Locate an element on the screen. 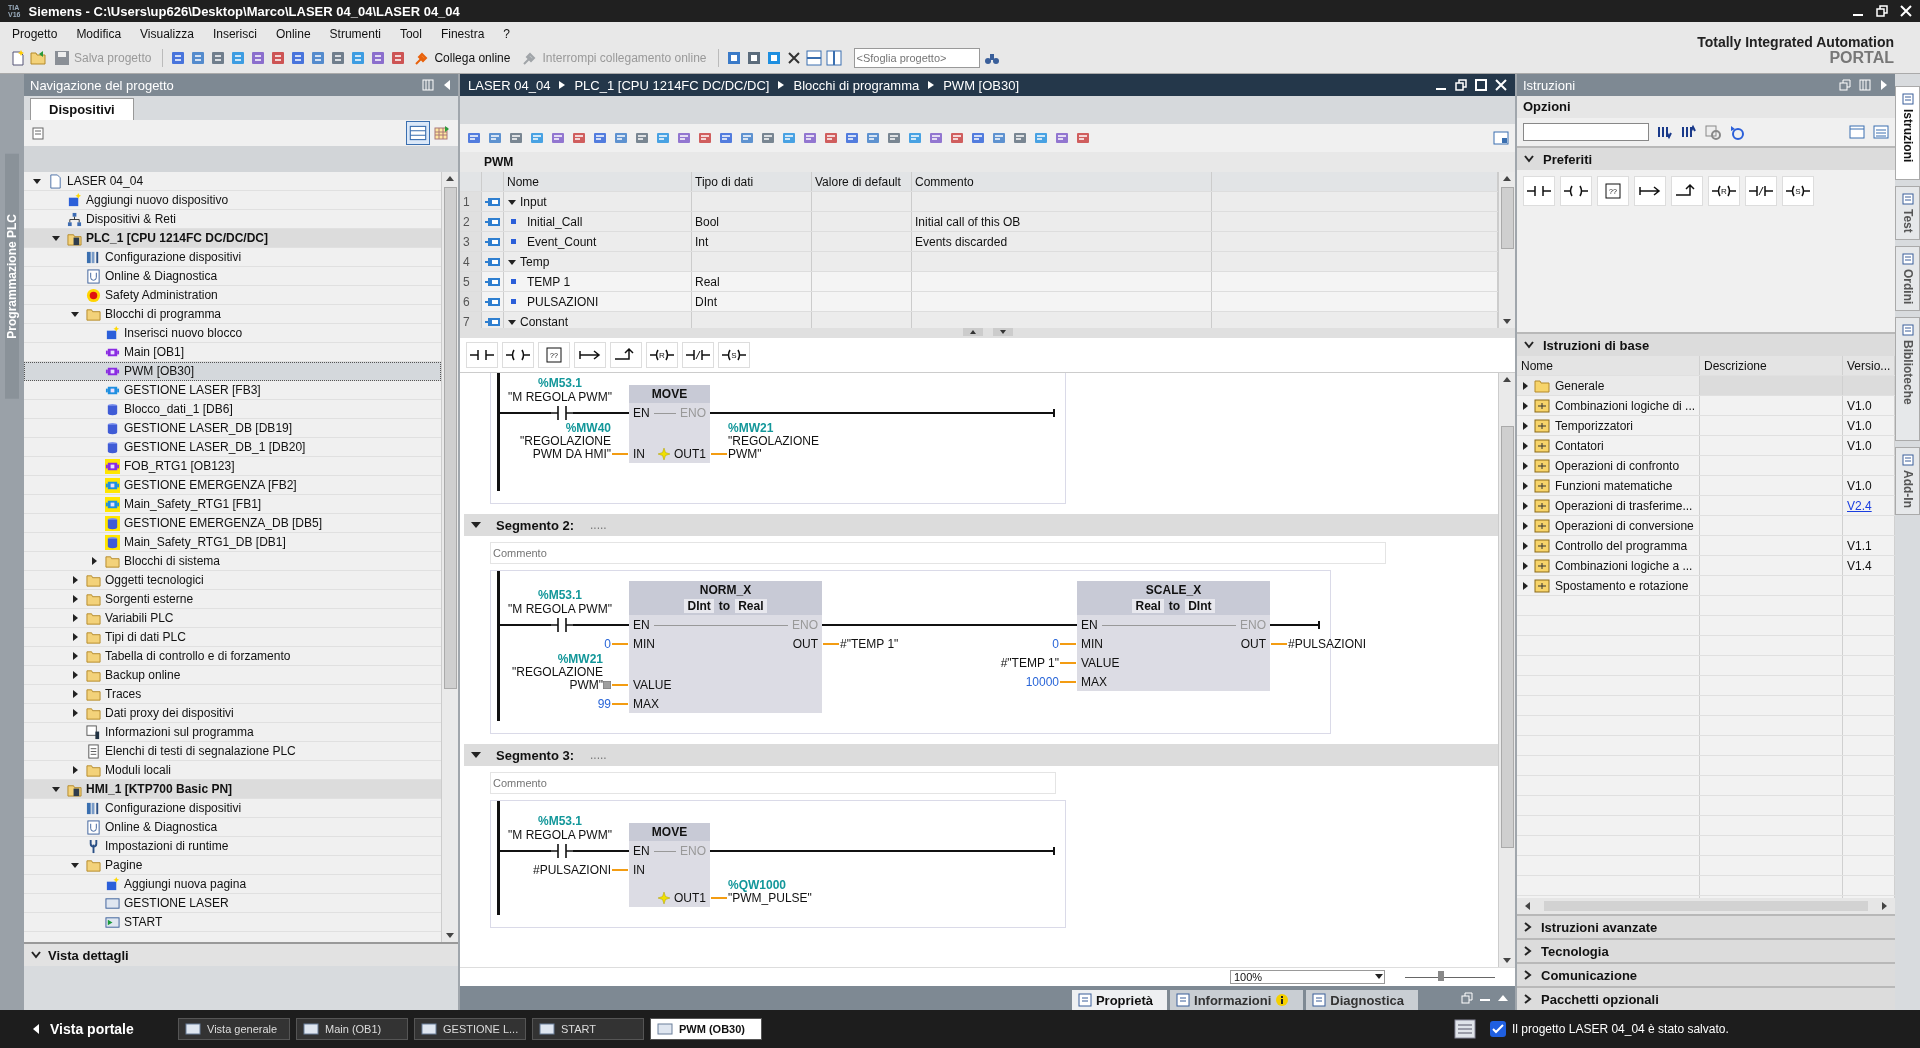 The width and height of the screenshot is (1920, 1048). instruction-box: NORM_X DInt to Real EN ENO MIN OUT VALUE MAX is located at coordinates (725, 647).